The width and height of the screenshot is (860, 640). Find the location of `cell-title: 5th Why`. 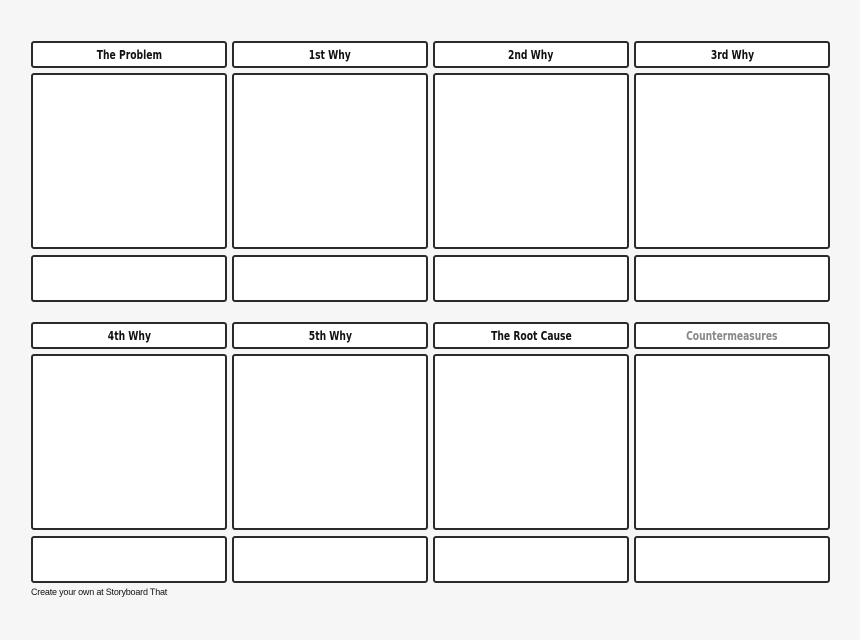

cell-title: 5th Why is located at coordinates (330, 335).